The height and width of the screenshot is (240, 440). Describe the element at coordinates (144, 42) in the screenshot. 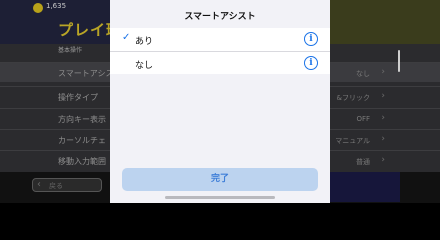

I see `option-label: あり` at that location.